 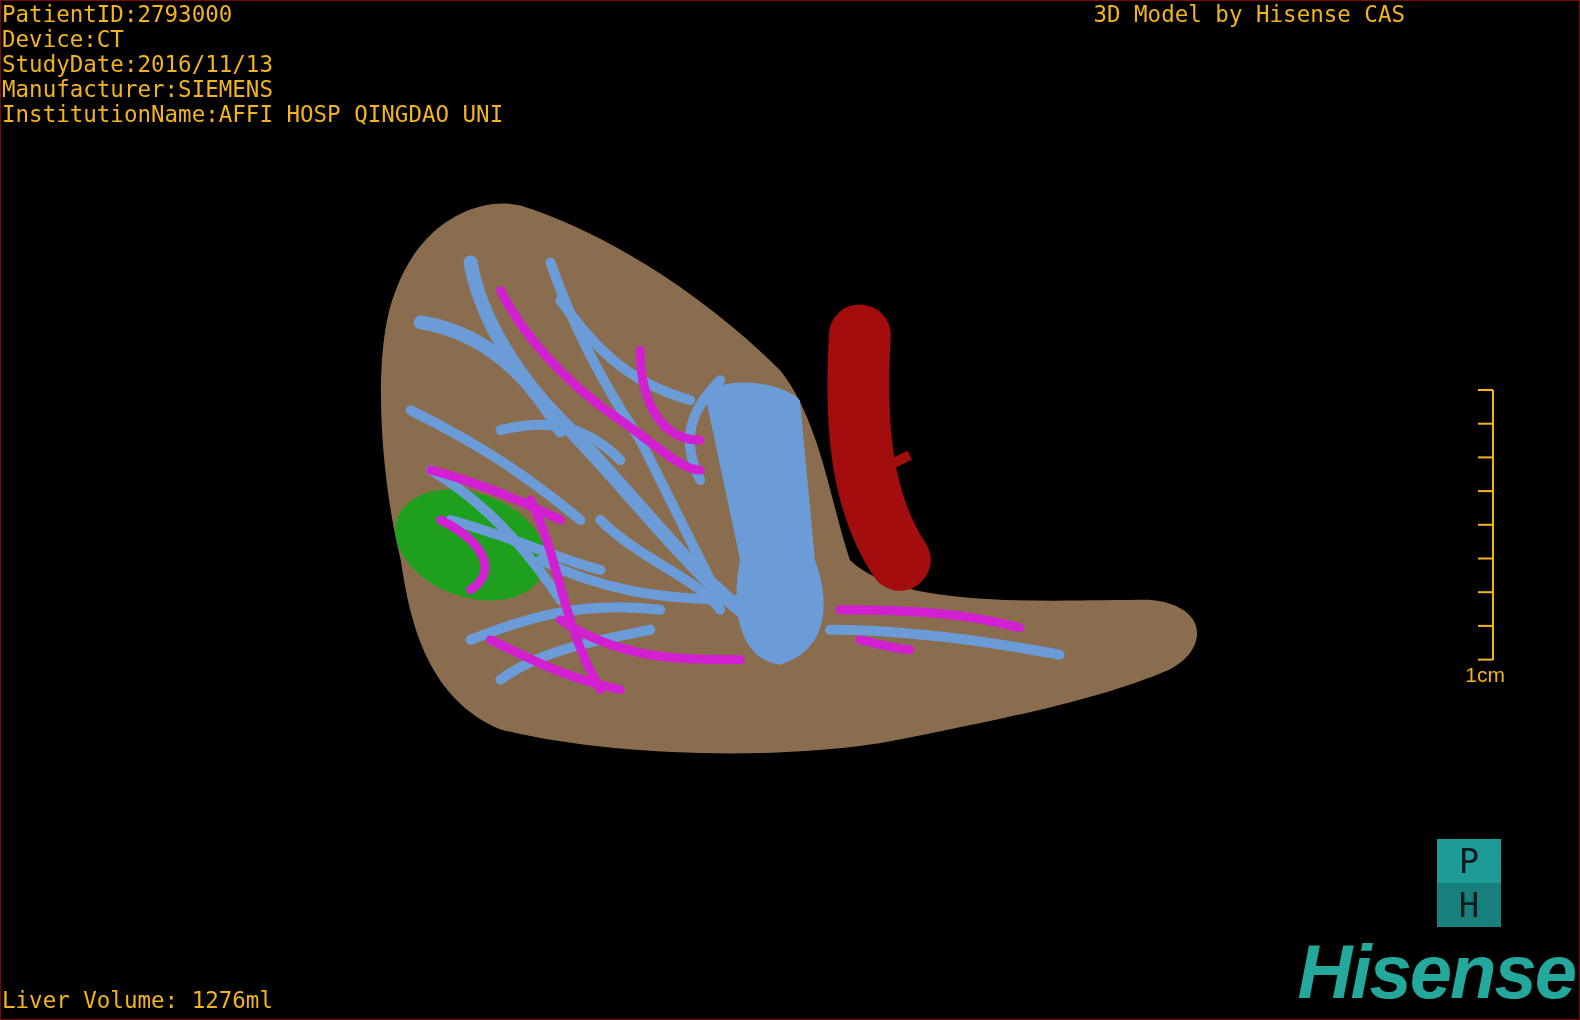 I want to click on model-title: 3D Model by Hisense CAS, so click(x=1249, y=14).